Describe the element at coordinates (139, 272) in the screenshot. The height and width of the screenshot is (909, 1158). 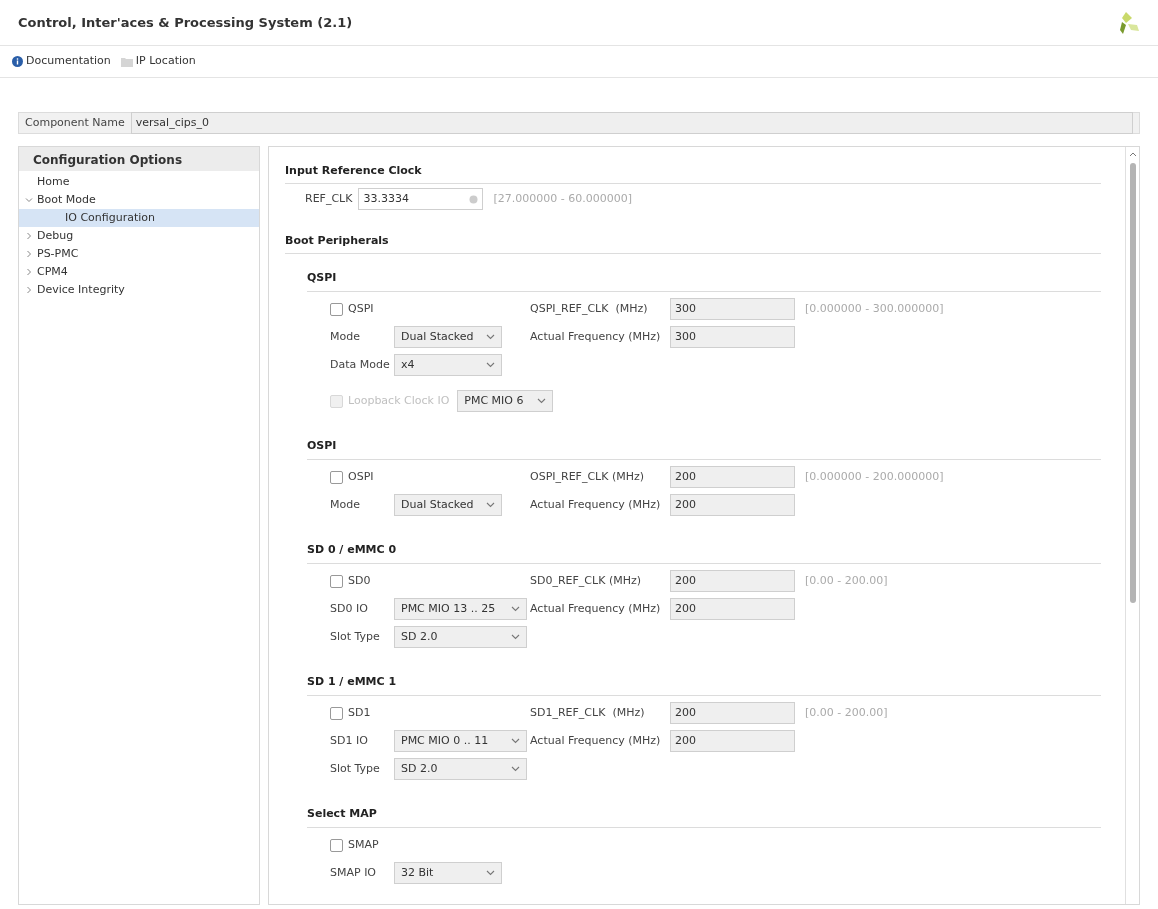
I see `tree-item: CPM4` at that location.